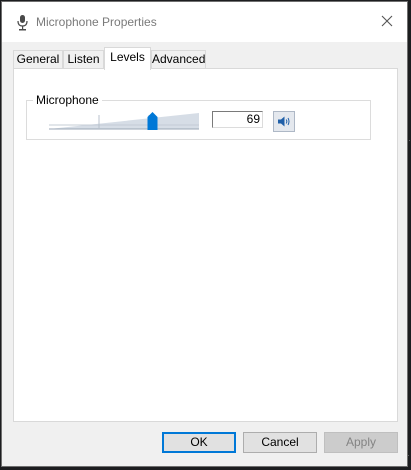  I want to click on cancel-button: Cancel, so click(280, 442).